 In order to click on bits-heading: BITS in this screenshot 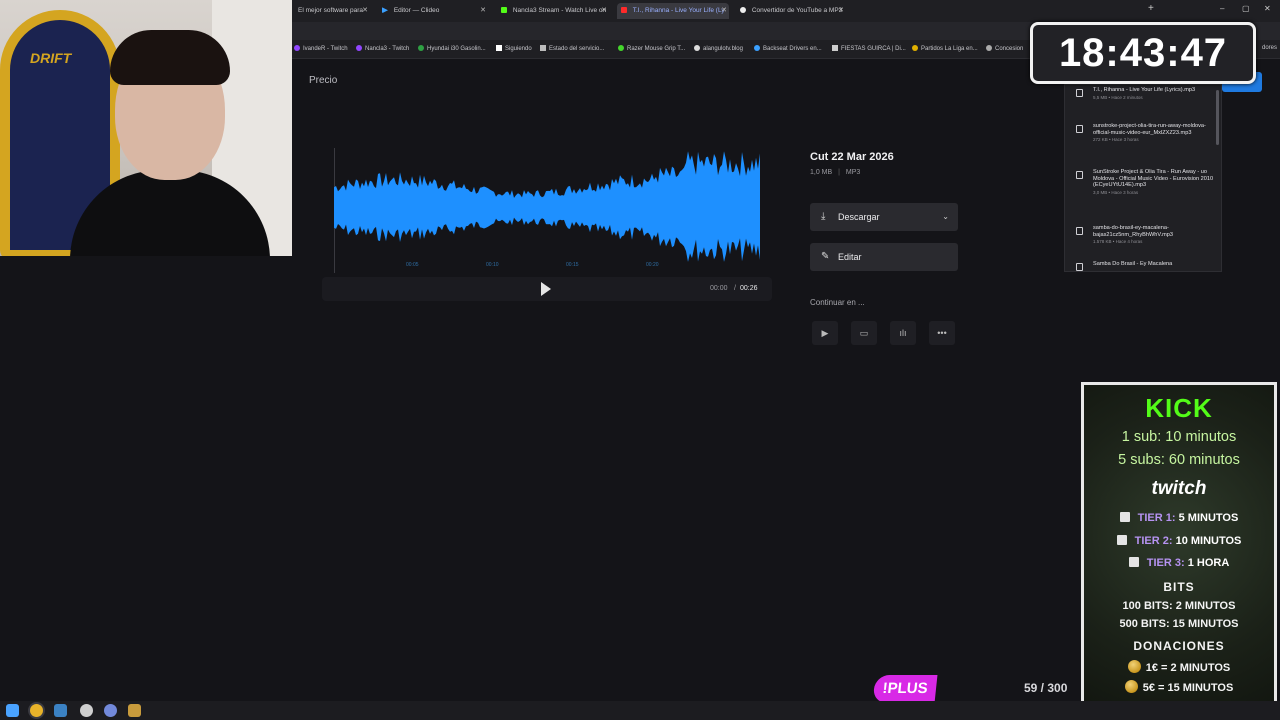, I will do `click(1179, 587)`.